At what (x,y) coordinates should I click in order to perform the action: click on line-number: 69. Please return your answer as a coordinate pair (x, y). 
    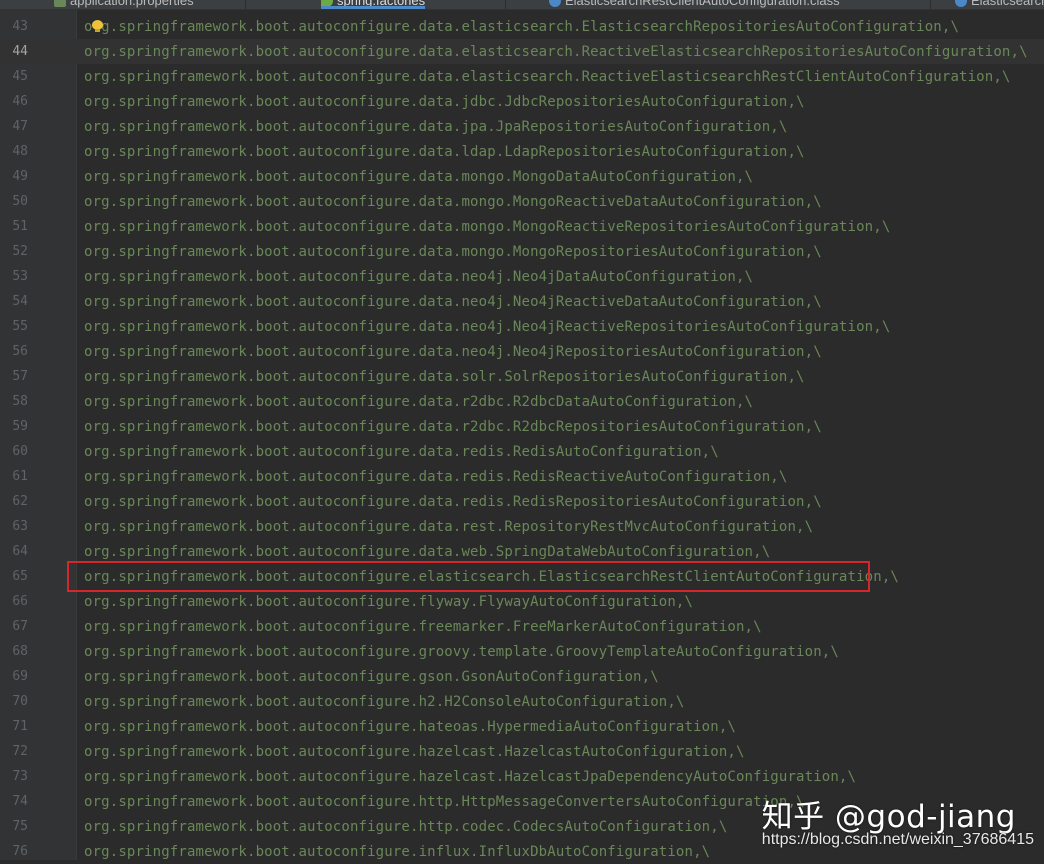
    Looking at the image, I should click on (20, 676).